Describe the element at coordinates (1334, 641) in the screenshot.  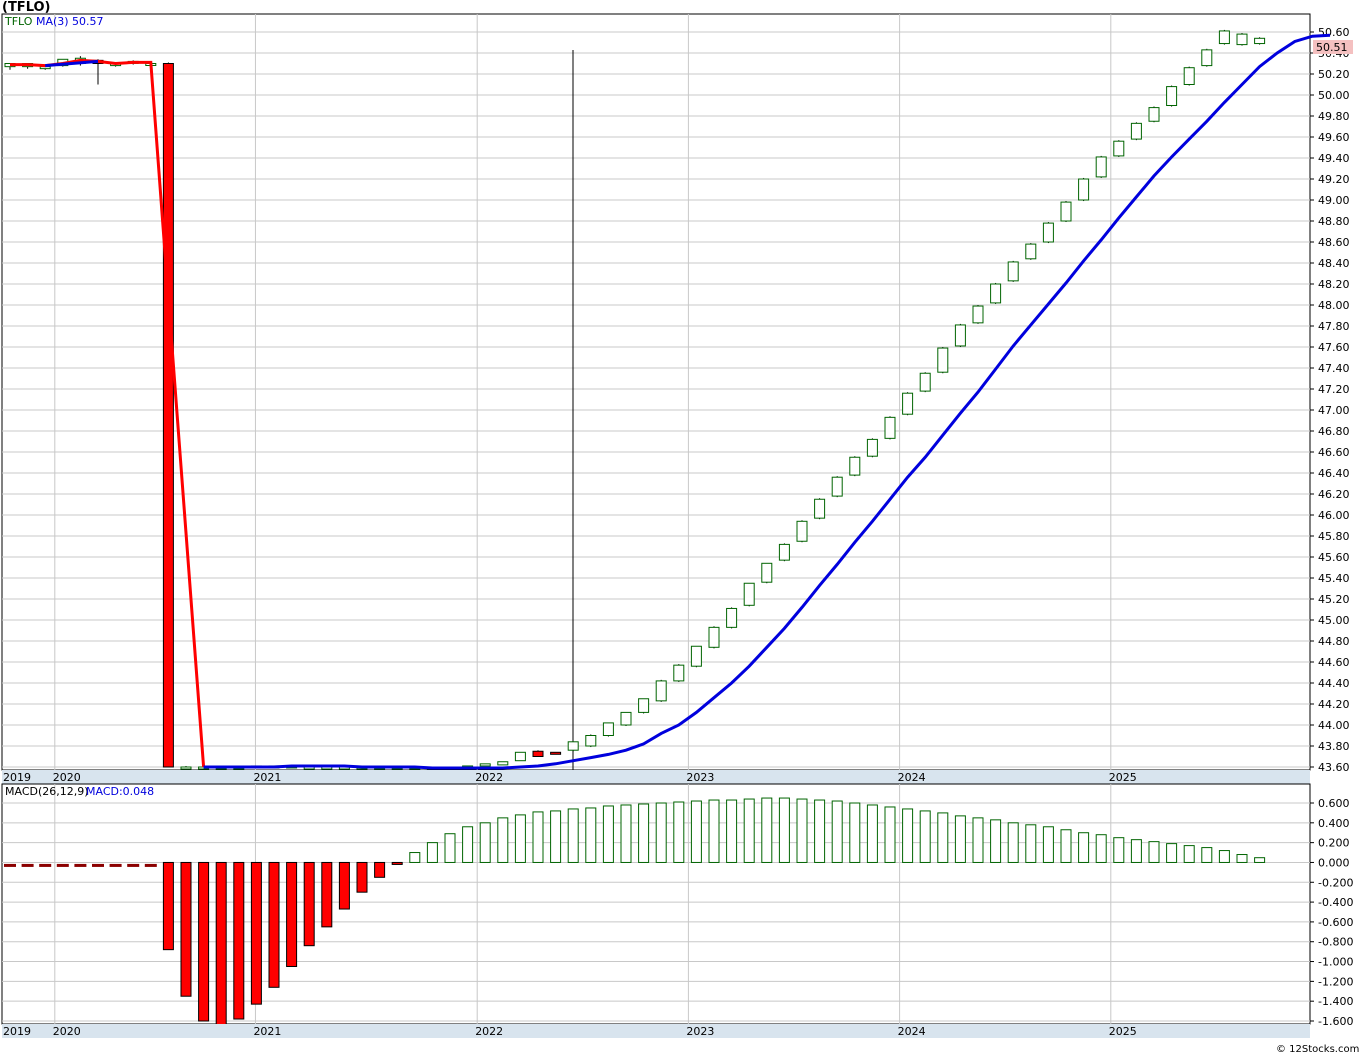
I see `price-tick-label: 44.80` at that location.